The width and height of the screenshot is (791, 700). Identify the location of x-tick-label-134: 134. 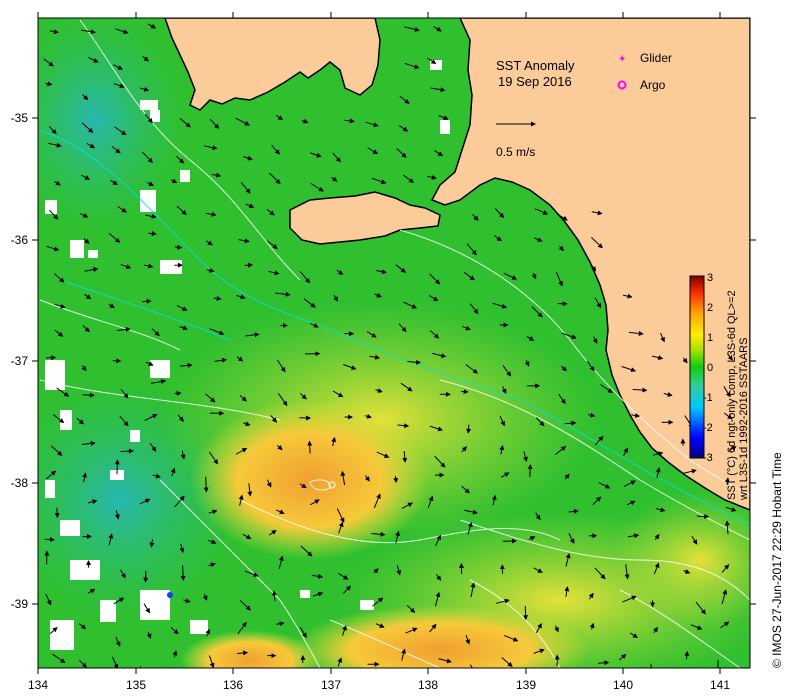
(38, 685).